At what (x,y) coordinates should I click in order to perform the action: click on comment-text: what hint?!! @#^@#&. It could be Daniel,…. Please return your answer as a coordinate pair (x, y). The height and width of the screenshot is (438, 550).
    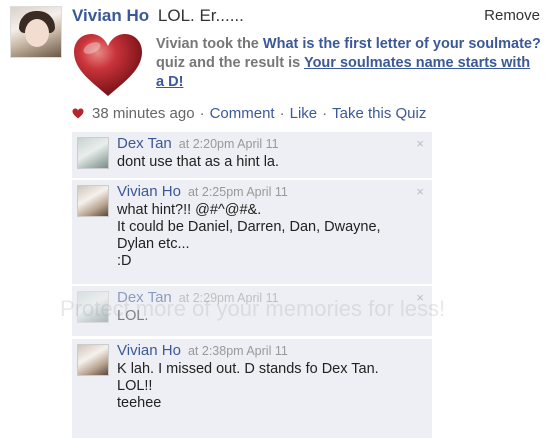
    Looking at the image, I should click on (249, 235).